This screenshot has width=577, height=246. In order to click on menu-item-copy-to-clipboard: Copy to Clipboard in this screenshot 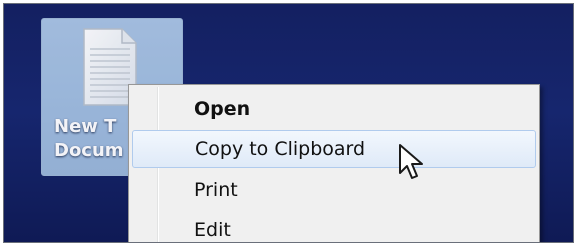, I will do `click(334, 149)`.